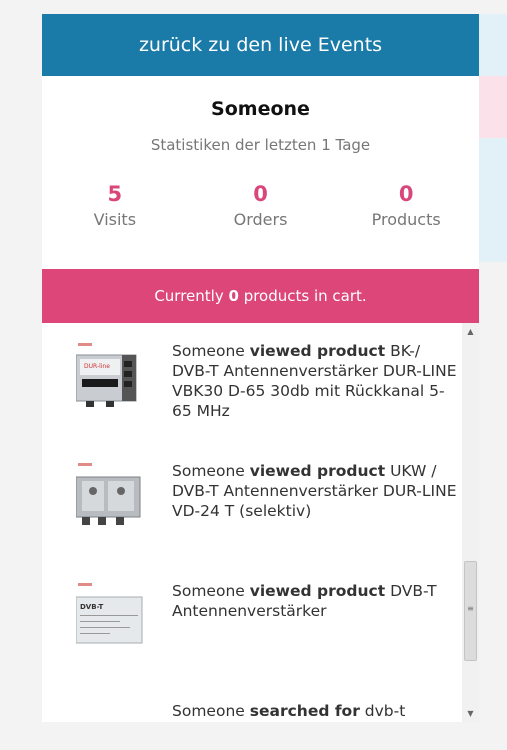 This screenshot has height=750, width=507. Describe the element at coordinates (97, 366) in the screenshot. I see `svg-text: DUR-line` at that location.